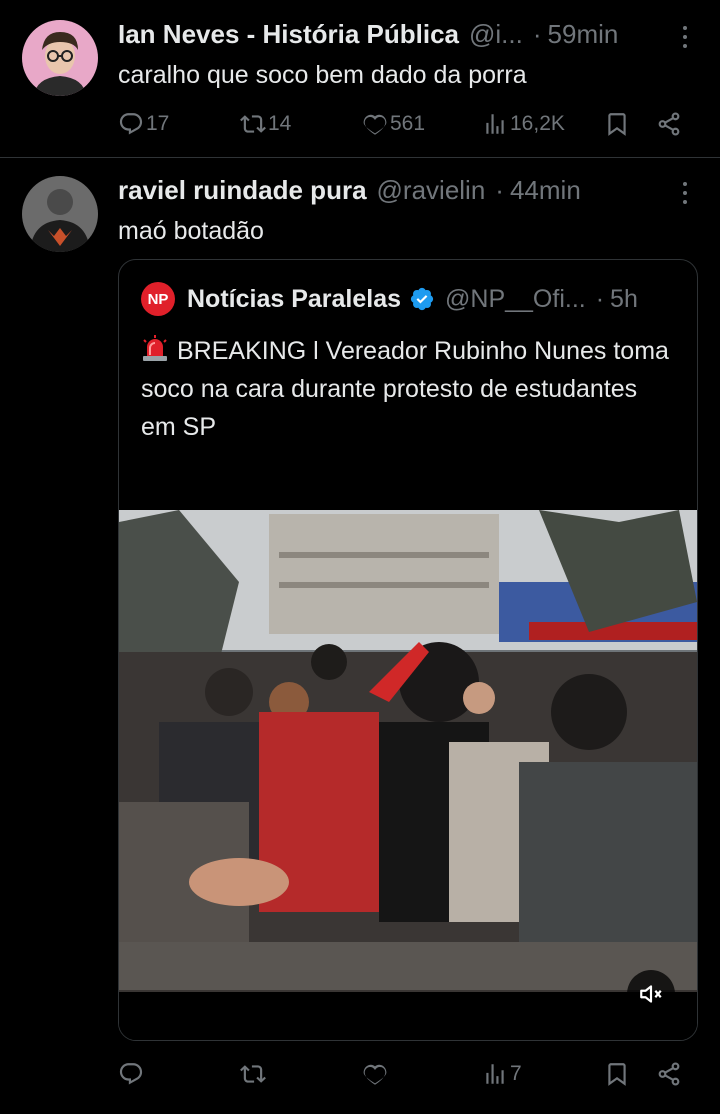 The image size is (720, 1114). I want to click on author-name: raviel ruindade pura, so click(242, 190).